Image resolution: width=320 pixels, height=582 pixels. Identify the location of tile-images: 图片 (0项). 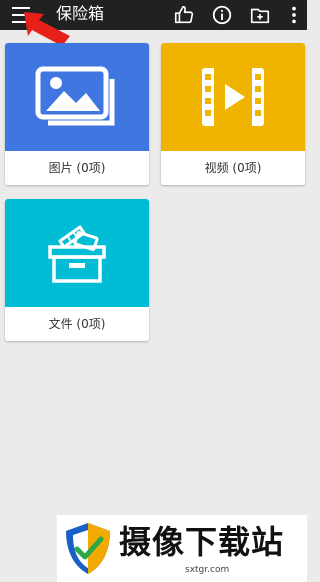
(77, 114).